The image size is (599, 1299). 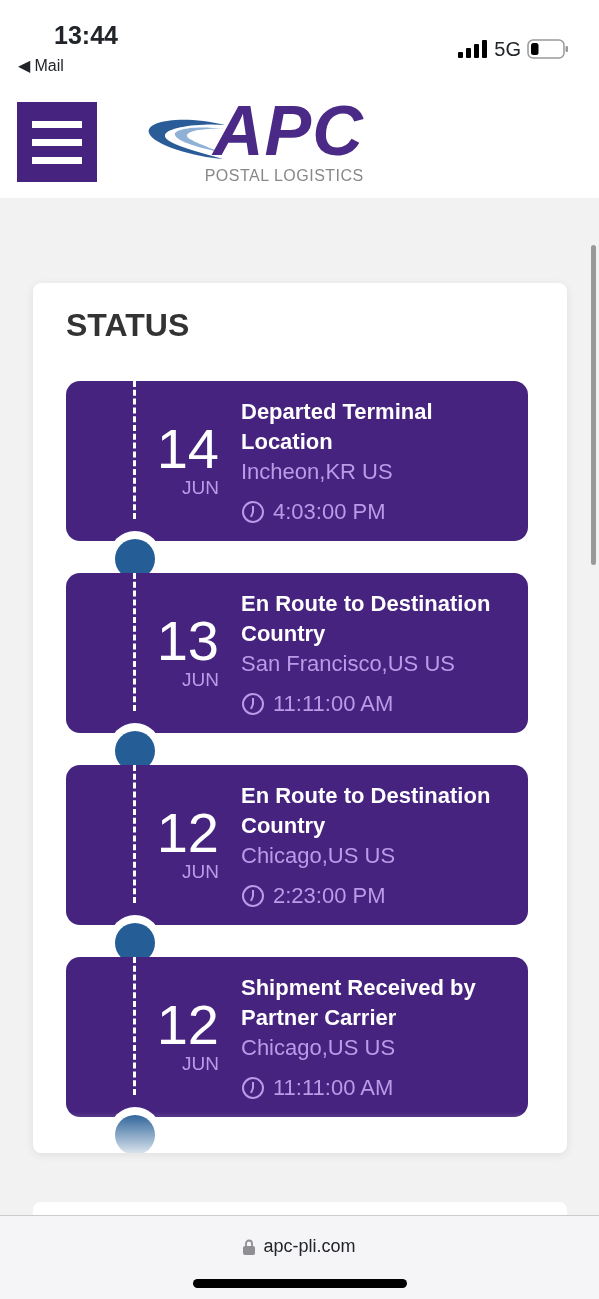 I want to click on event-day: 14, so click(x=187, y=449).